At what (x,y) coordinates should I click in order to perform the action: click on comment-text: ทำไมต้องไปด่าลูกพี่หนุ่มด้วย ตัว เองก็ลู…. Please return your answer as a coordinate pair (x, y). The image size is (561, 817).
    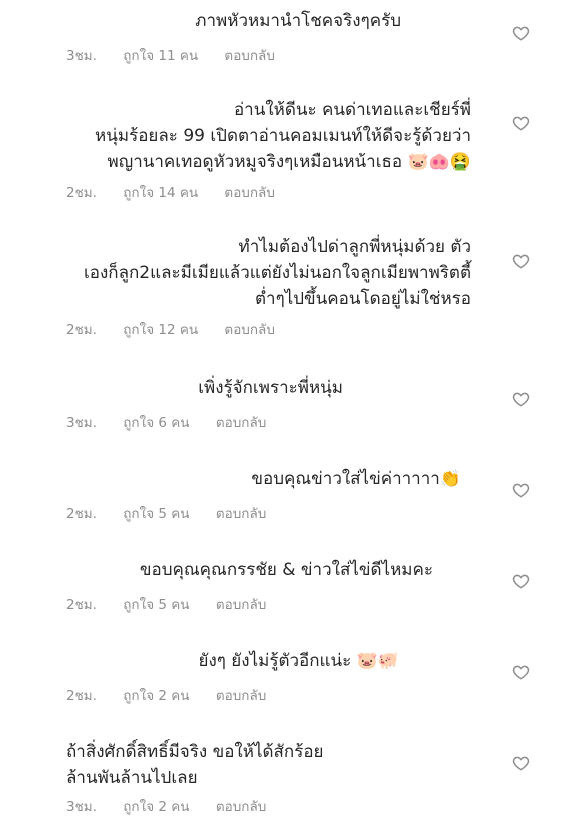
    Looking at the image, I should click on (277, 273).